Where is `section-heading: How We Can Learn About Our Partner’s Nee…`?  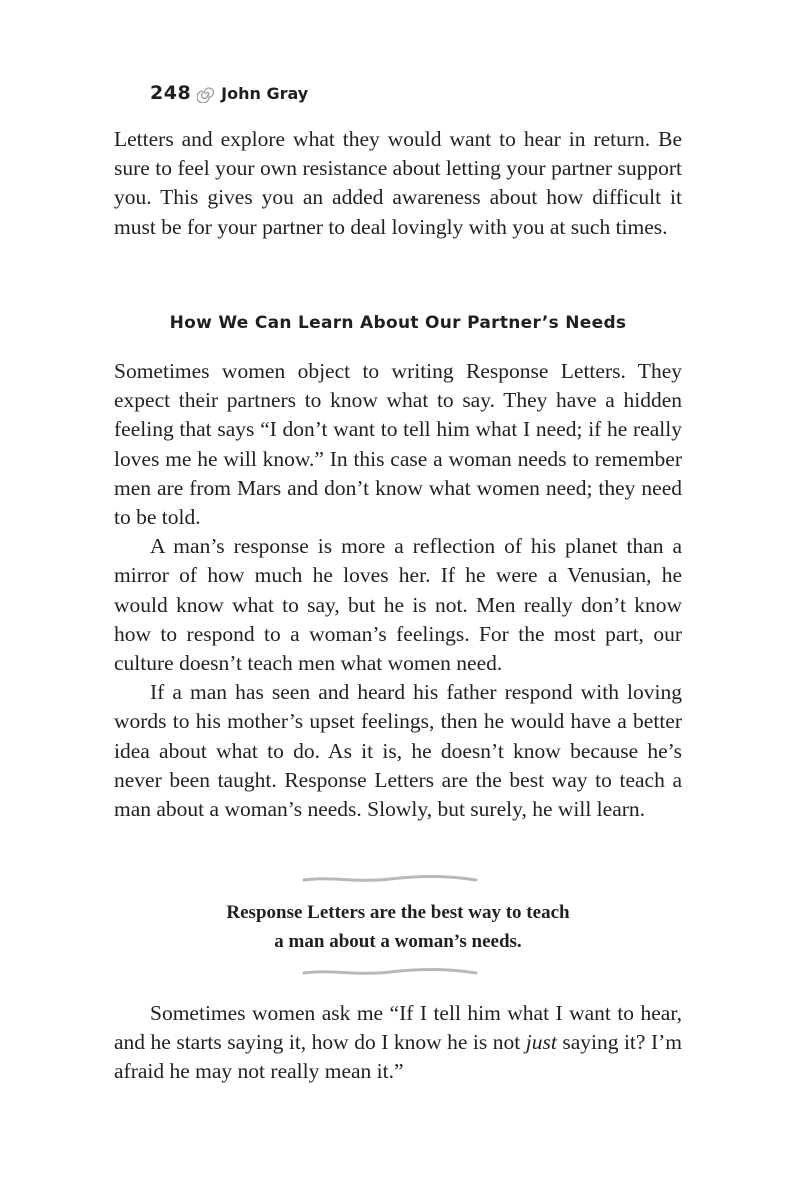
section-heading: How We Can Learn About Our Partner’s Nee… is located at coordinates (398, 323).